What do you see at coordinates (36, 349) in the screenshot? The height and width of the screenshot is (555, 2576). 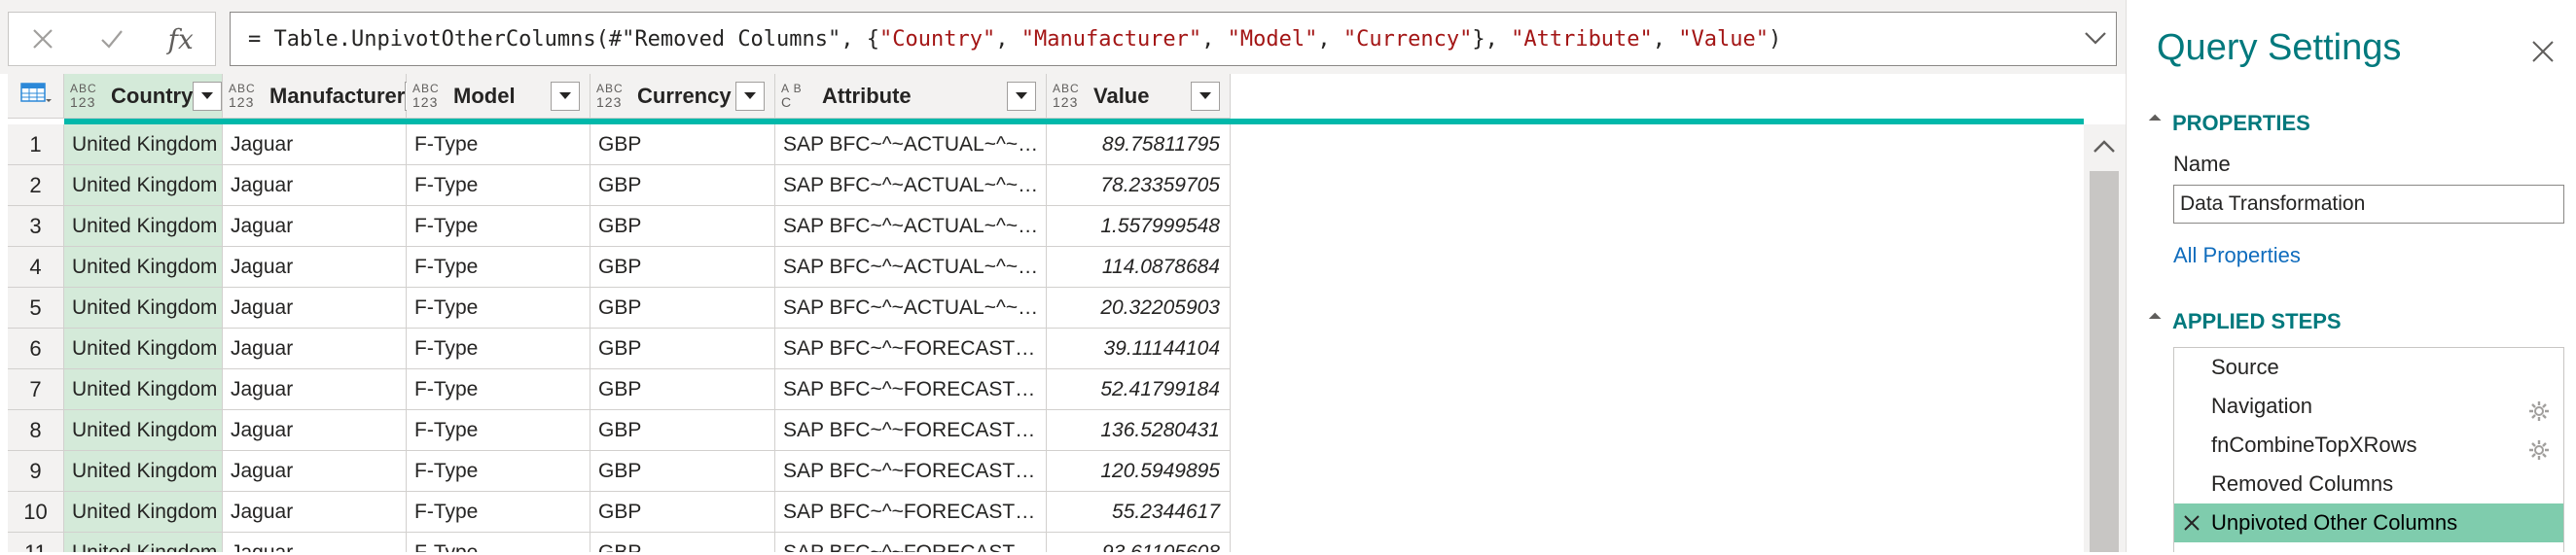 I see `row-number: 6` at bounding box center [36, 349].